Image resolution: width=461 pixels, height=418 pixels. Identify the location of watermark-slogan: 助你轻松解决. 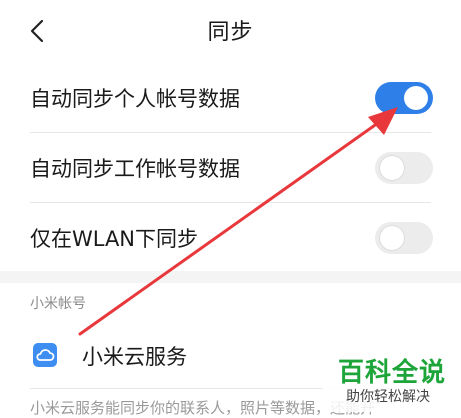
(388, 397).